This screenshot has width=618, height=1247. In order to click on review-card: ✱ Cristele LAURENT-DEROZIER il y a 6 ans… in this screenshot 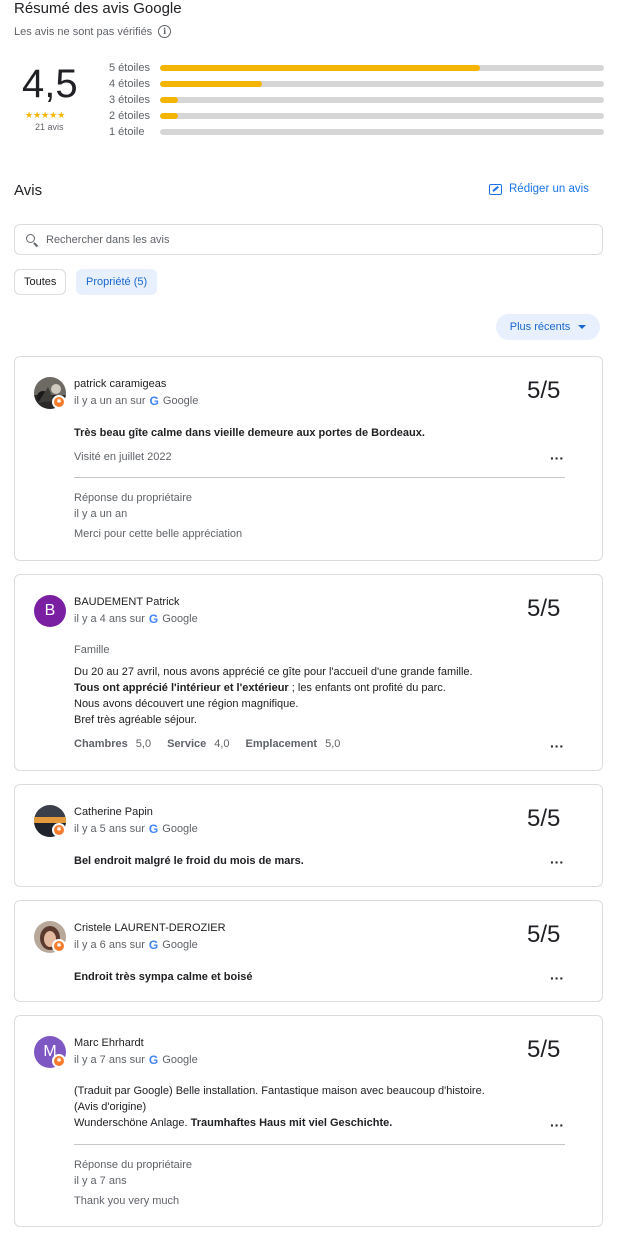, I will do `click(308, 951)`.